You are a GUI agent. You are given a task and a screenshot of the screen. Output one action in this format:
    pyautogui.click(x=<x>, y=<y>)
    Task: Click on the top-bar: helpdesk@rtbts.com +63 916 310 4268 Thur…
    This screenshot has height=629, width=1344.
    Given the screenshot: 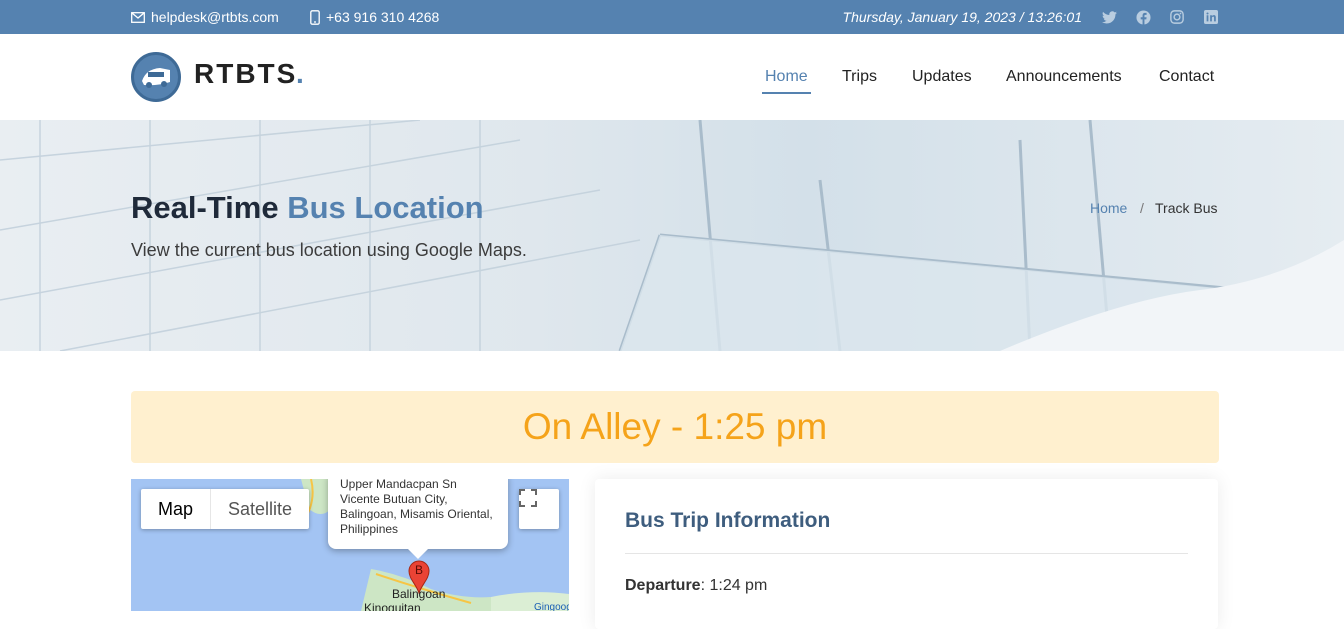 What is the action you would take?
    pyautogui.click(x=672, y=17)
    